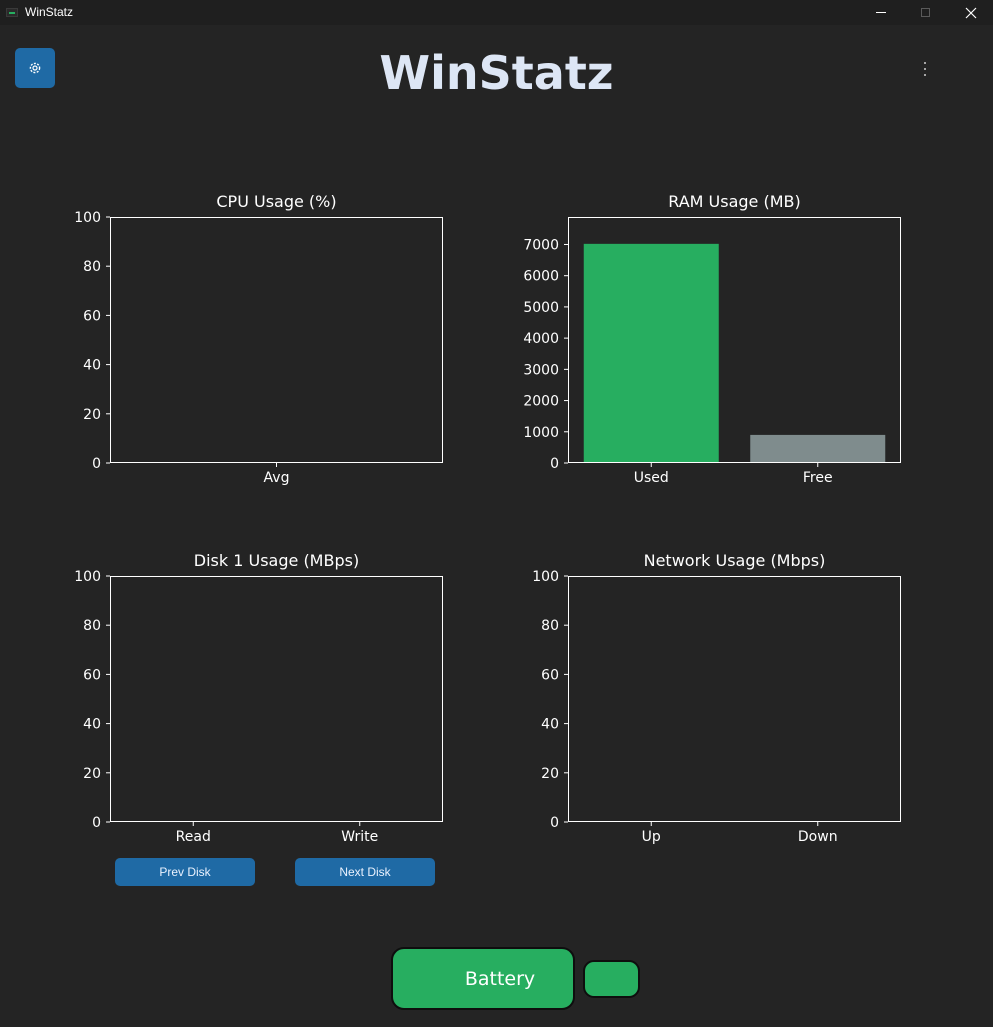  What do you see at coordinates (496, 12) in the screenshot?
I see `title-bar: WinStatz` at bounding box center [496, 12].